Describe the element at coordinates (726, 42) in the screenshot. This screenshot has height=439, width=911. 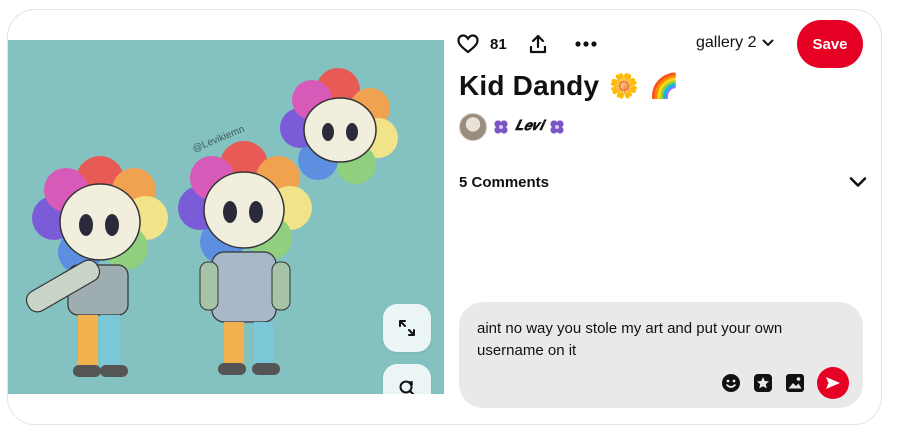
I see `board-name: gallery 2` at that location.